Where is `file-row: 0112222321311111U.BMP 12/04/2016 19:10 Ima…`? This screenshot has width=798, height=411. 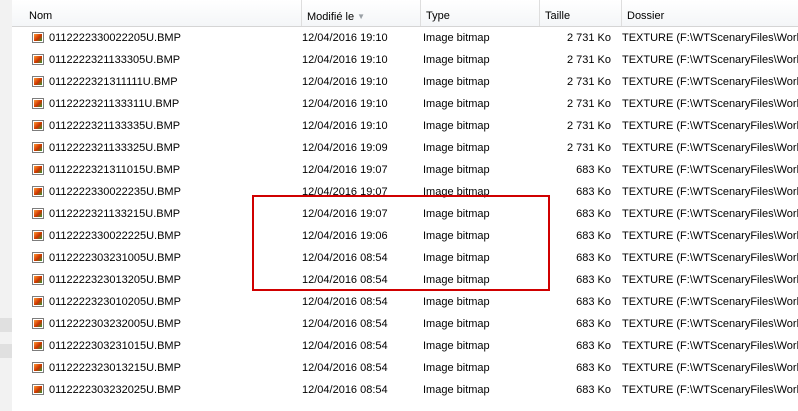
file-row: 0112222321311111U.BMP 12/04/2016 19:10 Ima… is located at coordinates (405, 82).